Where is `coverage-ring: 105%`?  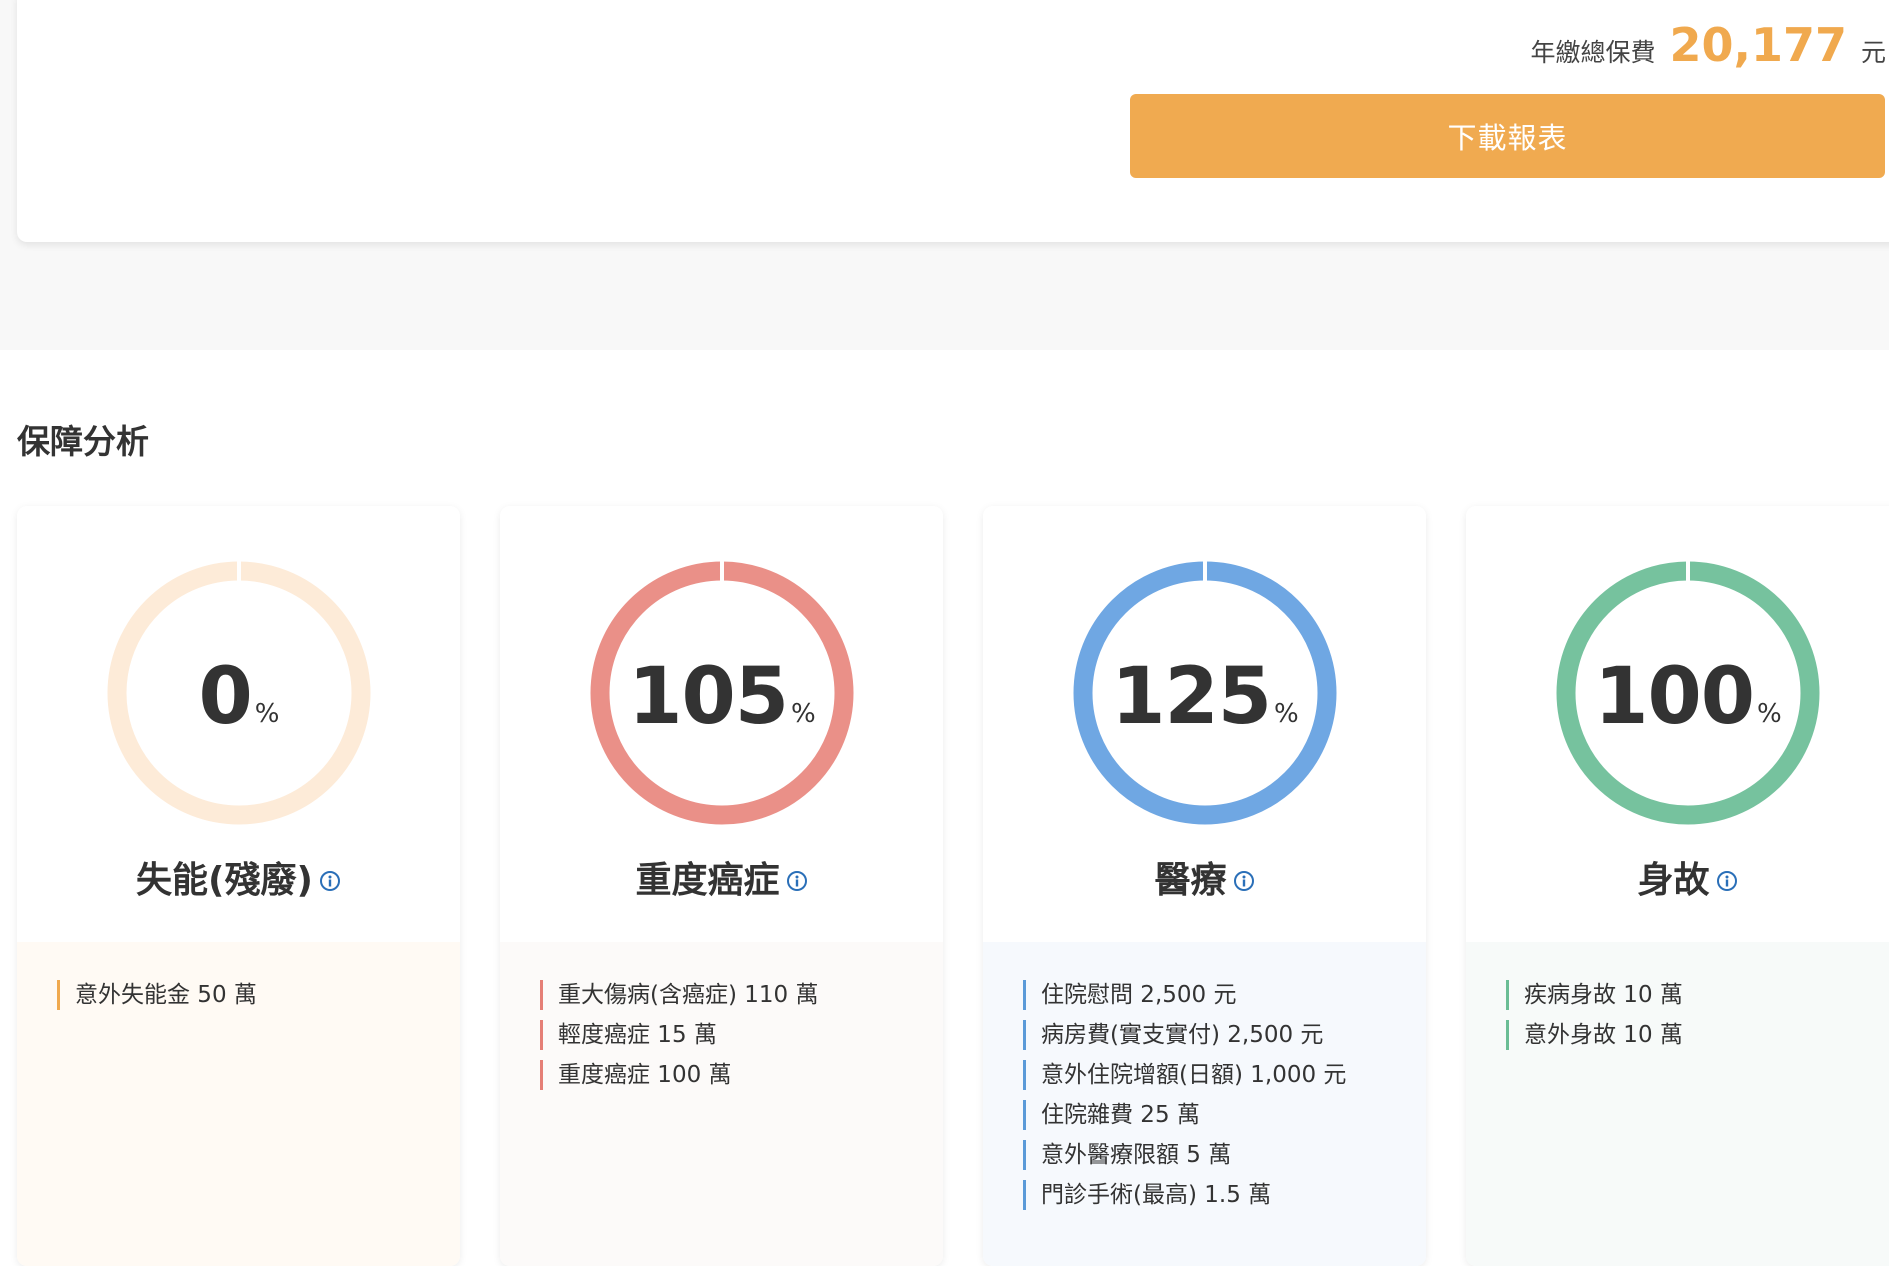
coverage-ring: 105% is located at coordinates (722, 692).